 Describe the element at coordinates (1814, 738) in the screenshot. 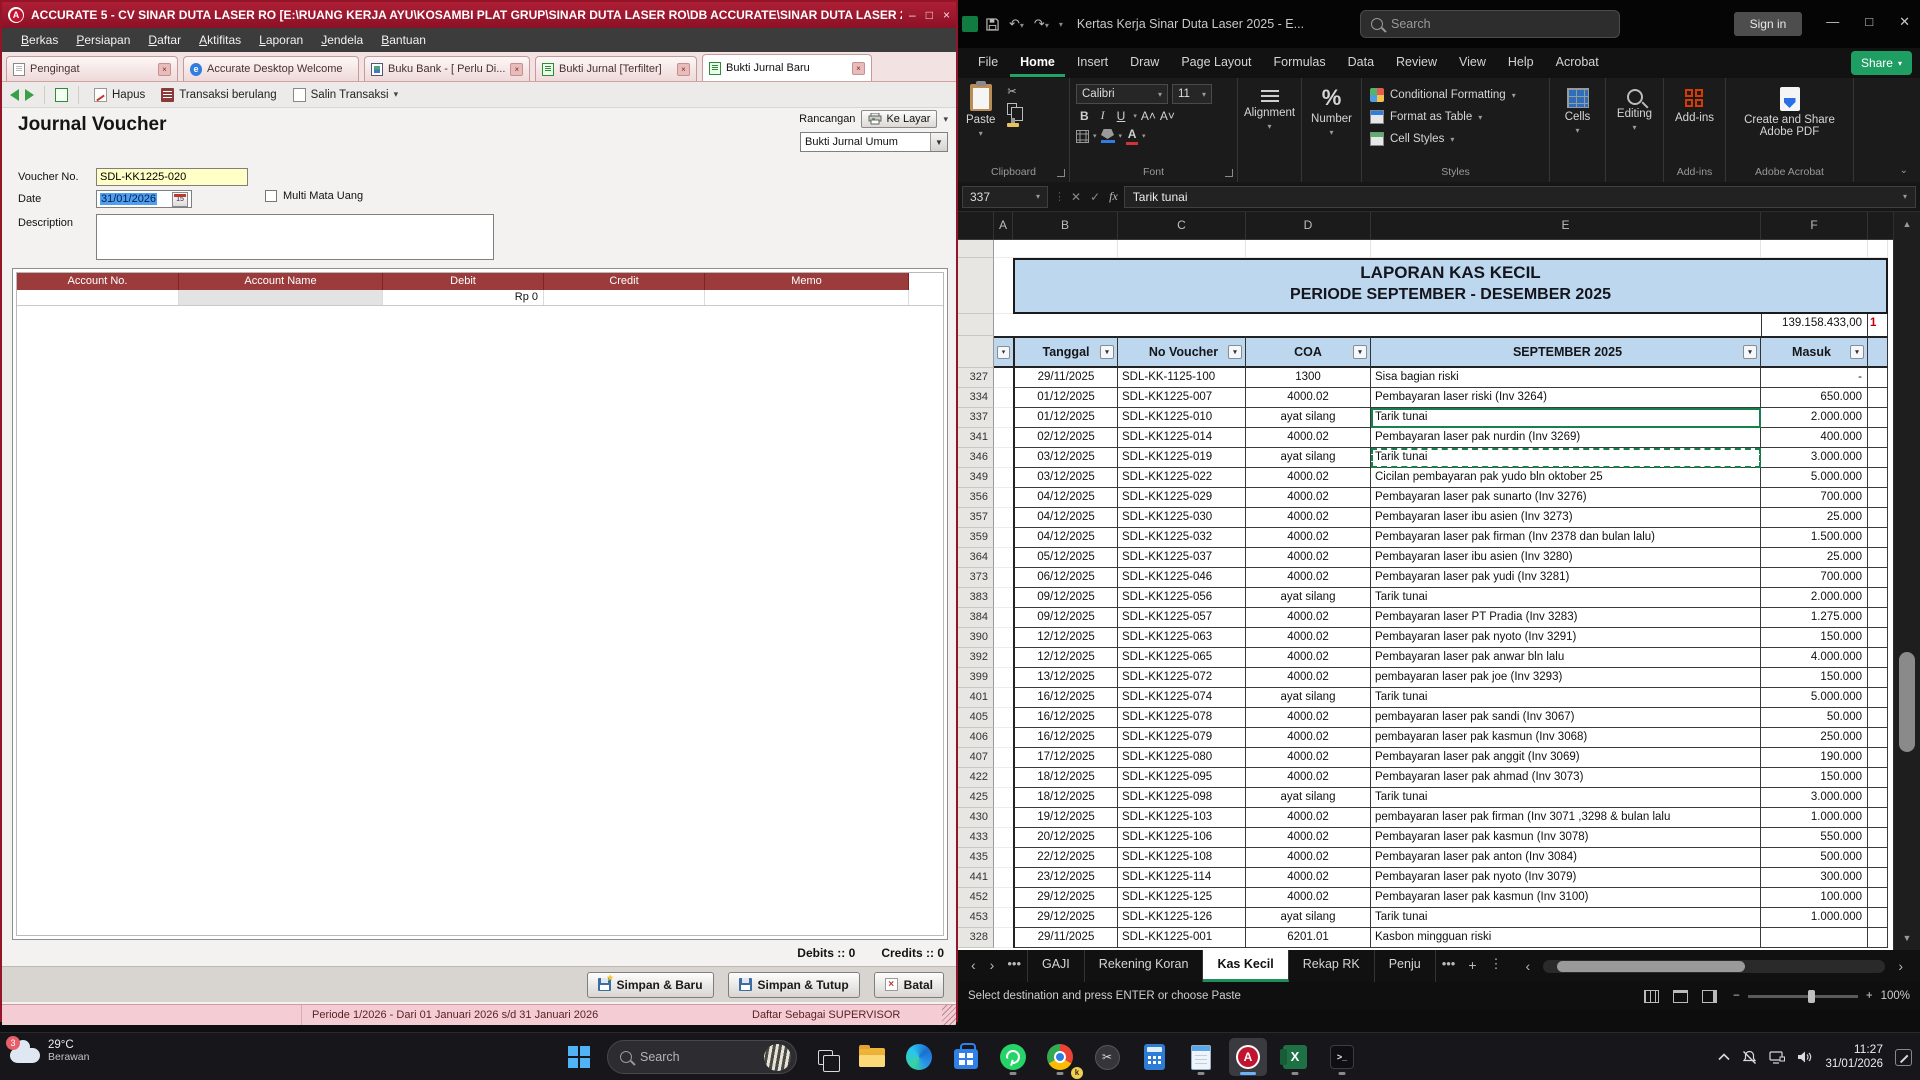

I see `cell-masuk: 250.000` at that location.